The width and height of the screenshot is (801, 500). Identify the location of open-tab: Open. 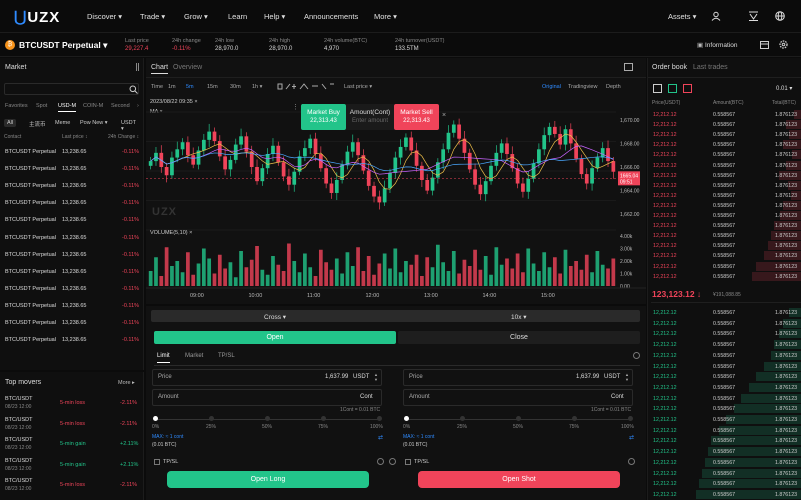
(275, 337).